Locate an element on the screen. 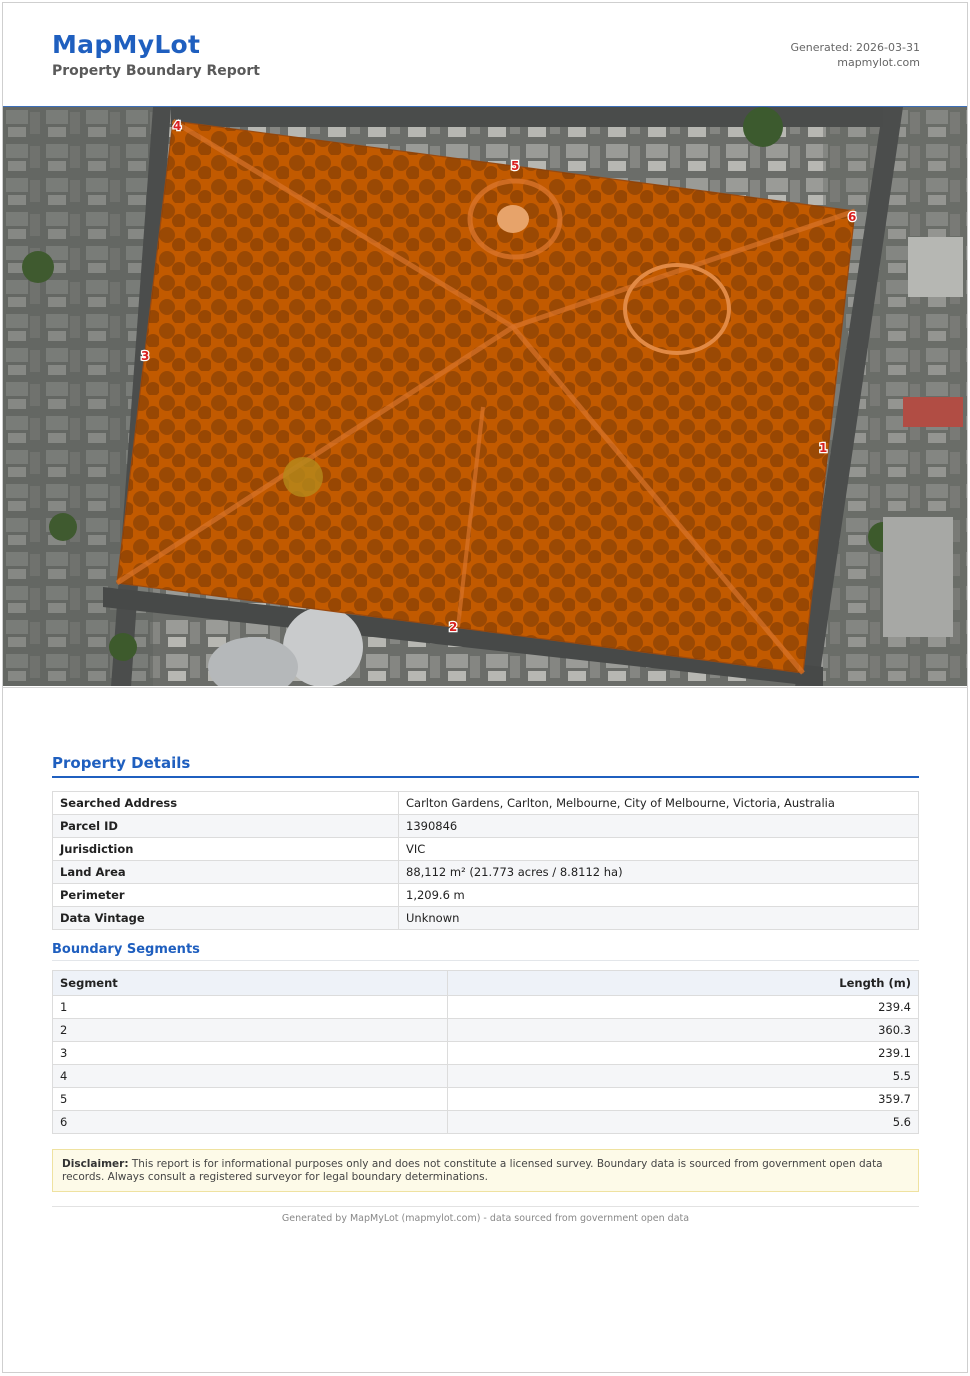  vertex-label-2: 2 is located at coordinates (453, 627).